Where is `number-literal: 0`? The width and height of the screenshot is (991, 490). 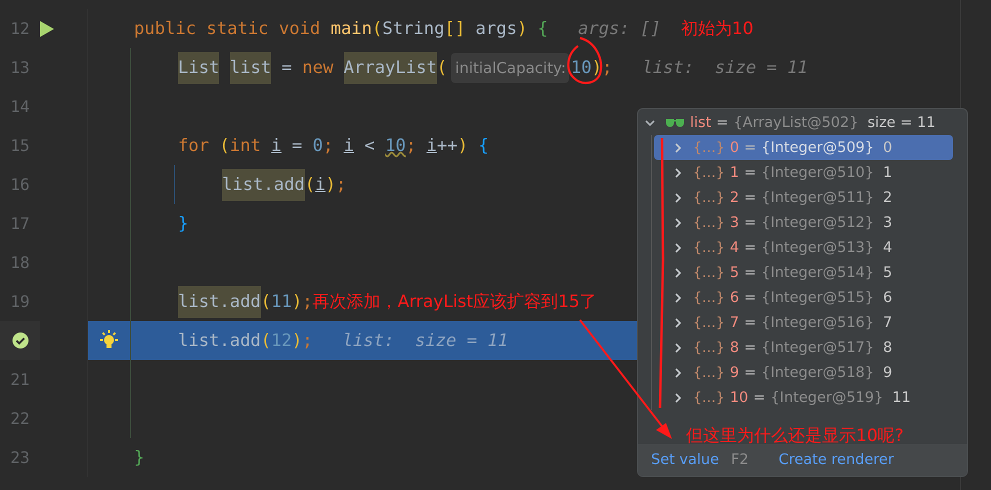 number-literal: 0 is located at coordinates (317, 146).